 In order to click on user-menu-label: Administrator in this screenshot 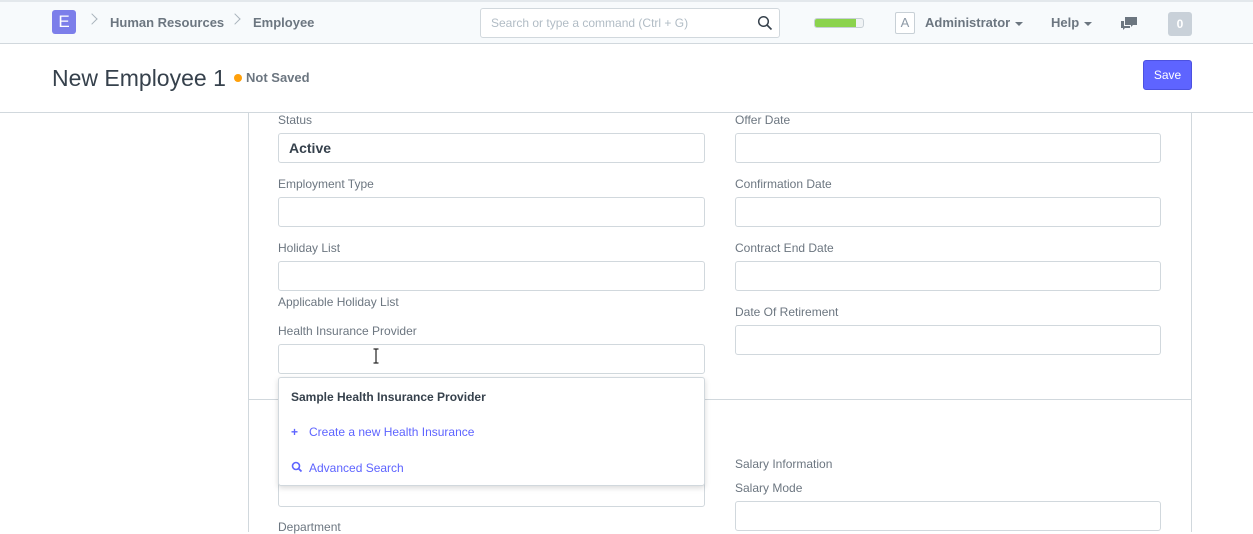, I will do `click(968, 22)`.